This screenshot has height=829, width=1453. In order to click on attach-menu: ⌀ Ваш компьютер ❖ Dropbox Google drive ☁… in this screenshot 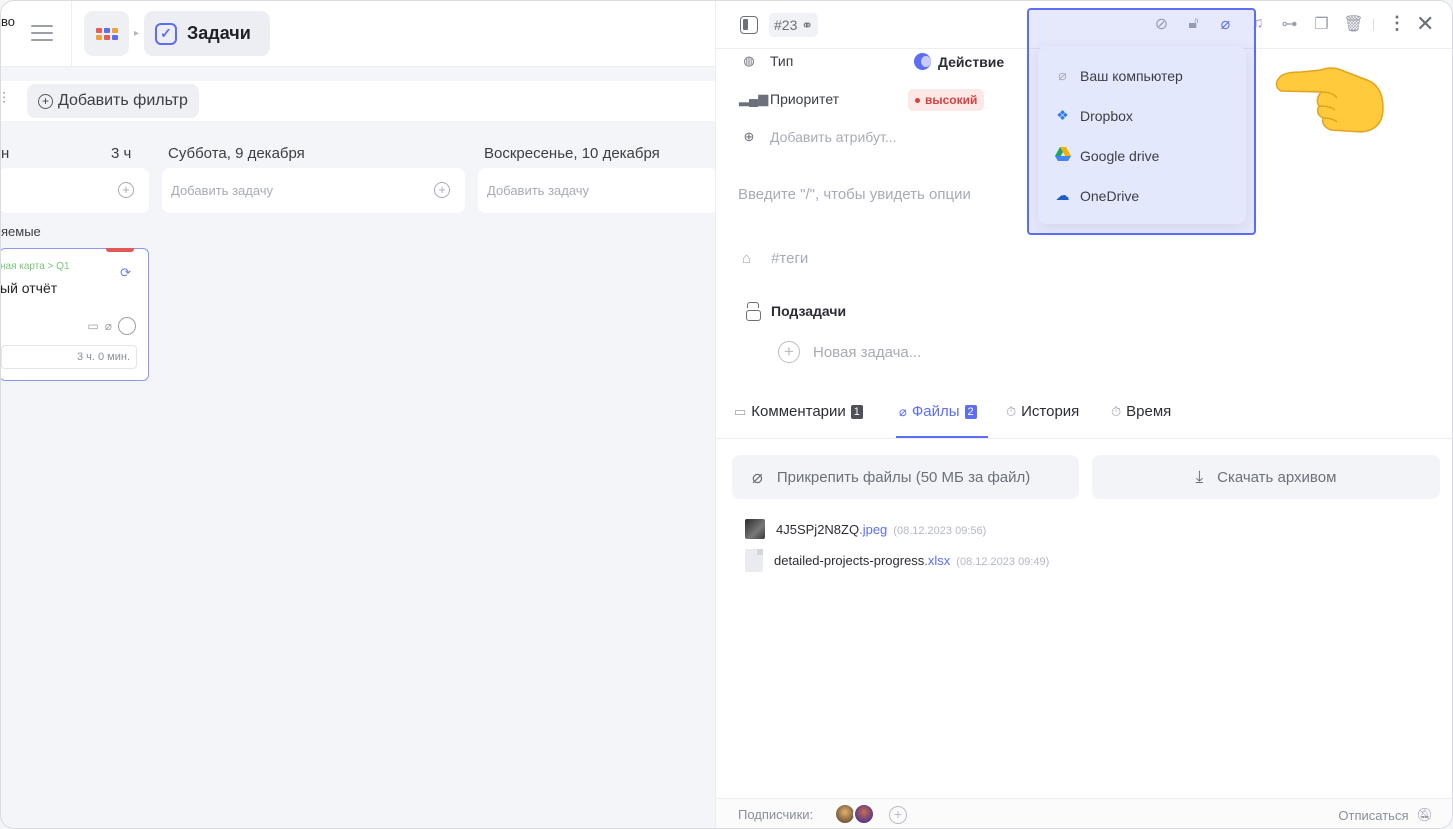, I will do `click(1142, 135)`.